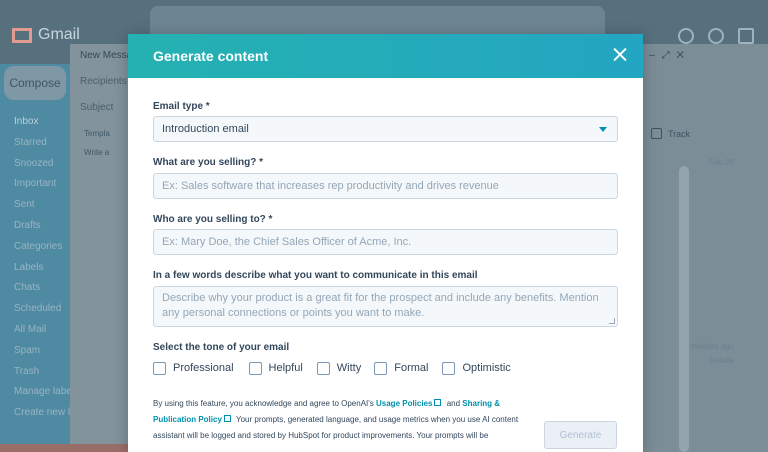 Image resolution: width=768 pixels, height=452 pixels. I want to click on compose-button: Compose, so click(35, 83).